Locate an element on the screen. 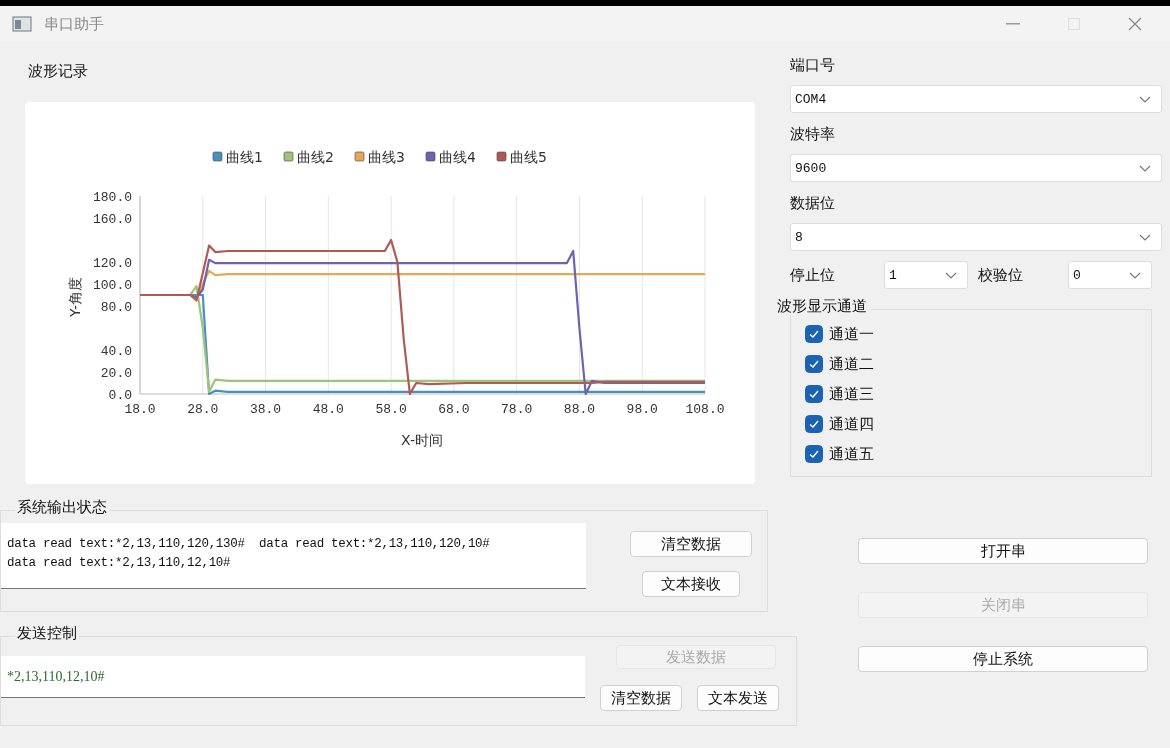  x-tick-label: 78.0 is located at coordinates (517, 409).